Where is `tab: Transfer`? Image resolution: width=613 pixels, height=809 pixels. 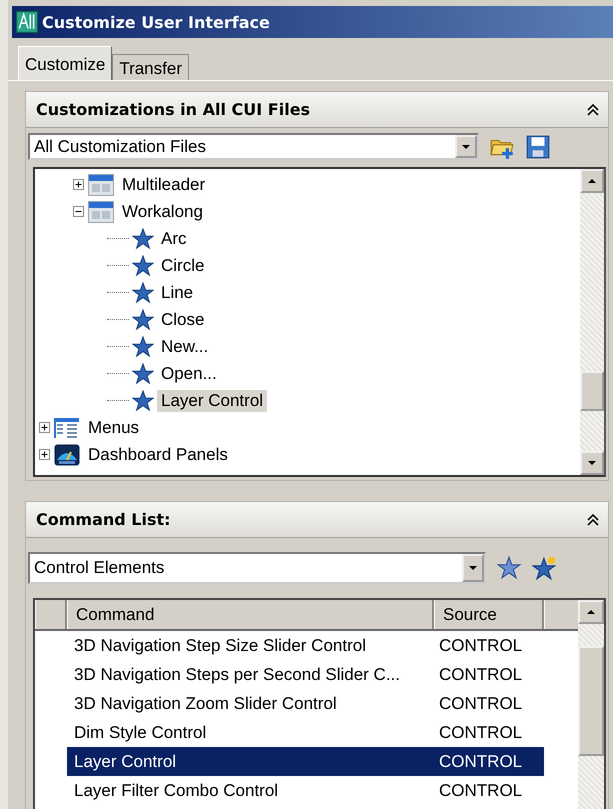 tab: Transfer is located at coordinates (150, 67).